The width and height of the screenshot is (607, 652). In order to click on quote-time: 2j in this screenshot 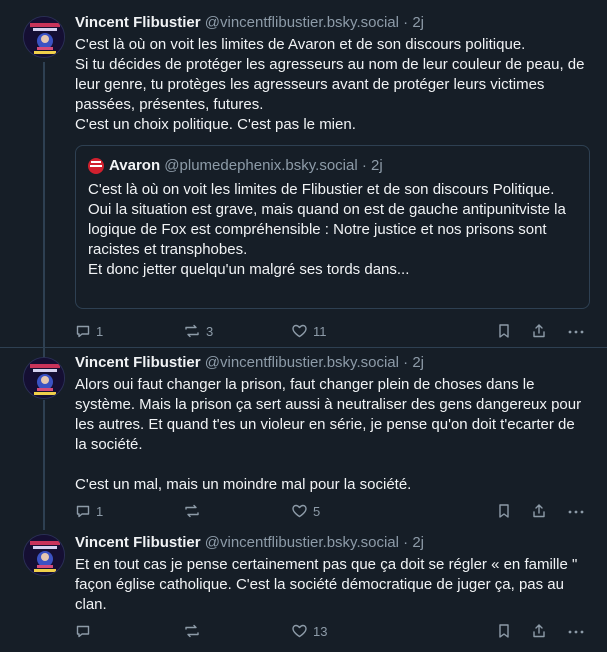, I will do `click(377, 165)`.